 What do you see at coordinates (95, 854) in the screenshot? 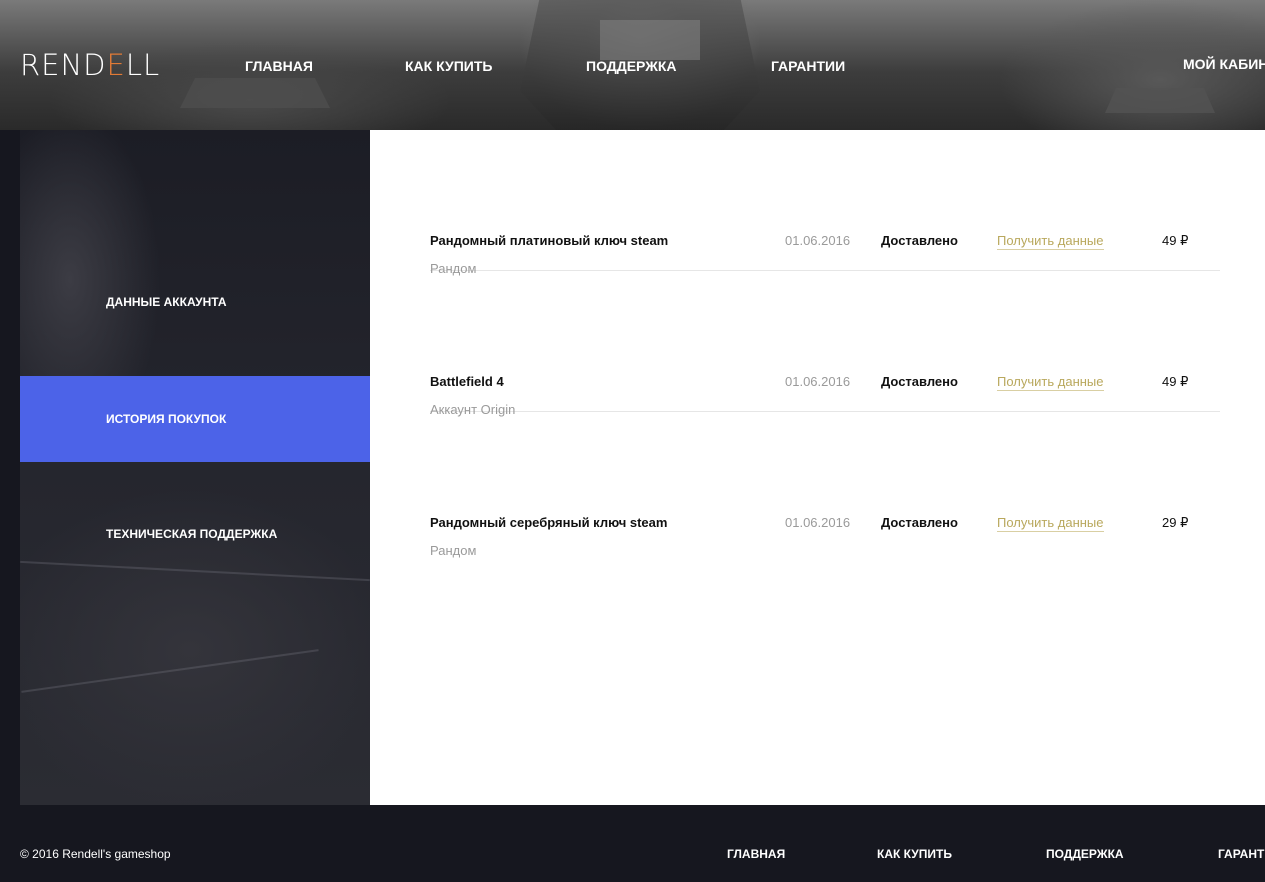
I see `footer-copyright: © 2016 Rendell's gameshop` at bounding box center [95, 854].